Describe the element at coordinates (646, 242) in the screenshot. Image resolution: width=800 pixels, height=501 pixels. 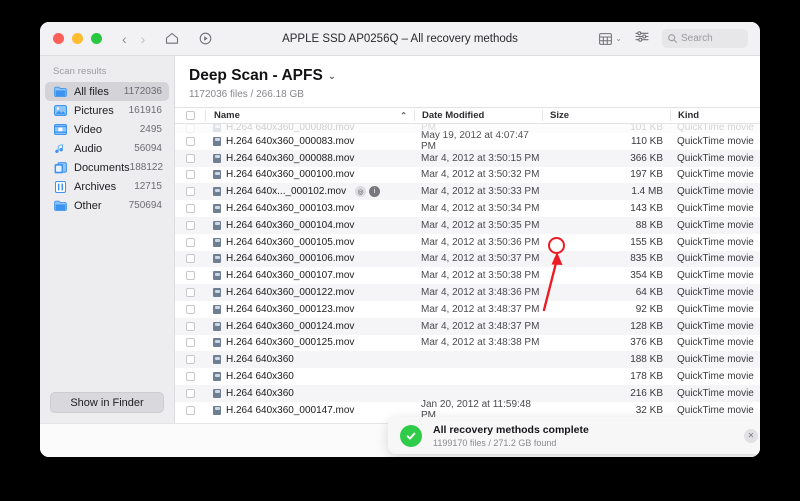
I see `row-size: 155 KB` at that location.